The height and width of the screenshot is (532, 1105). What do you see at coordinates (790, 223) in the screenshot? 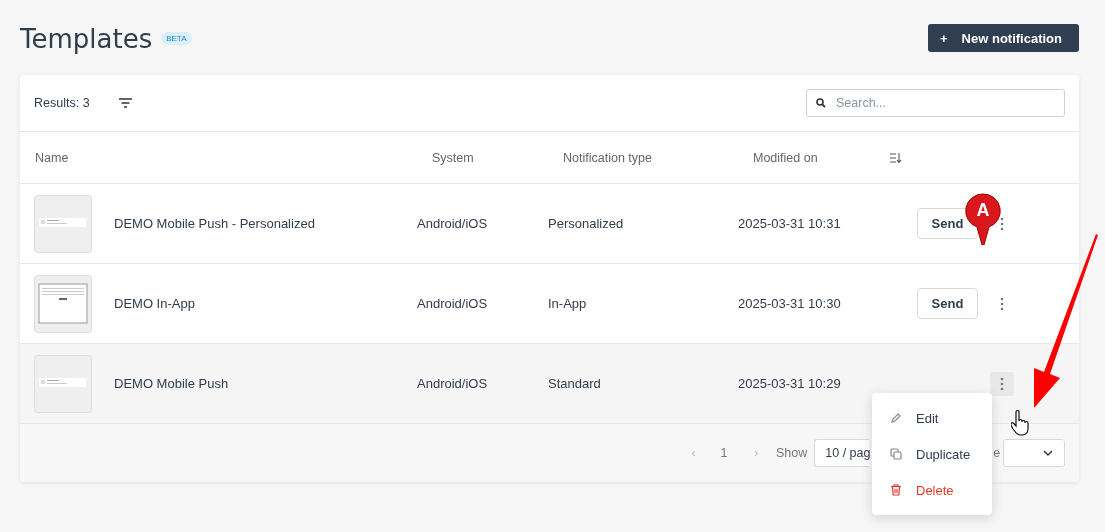
I see `modified-date-cell-text: 2025-03-31 10:31` at bounding box center [790, 223].